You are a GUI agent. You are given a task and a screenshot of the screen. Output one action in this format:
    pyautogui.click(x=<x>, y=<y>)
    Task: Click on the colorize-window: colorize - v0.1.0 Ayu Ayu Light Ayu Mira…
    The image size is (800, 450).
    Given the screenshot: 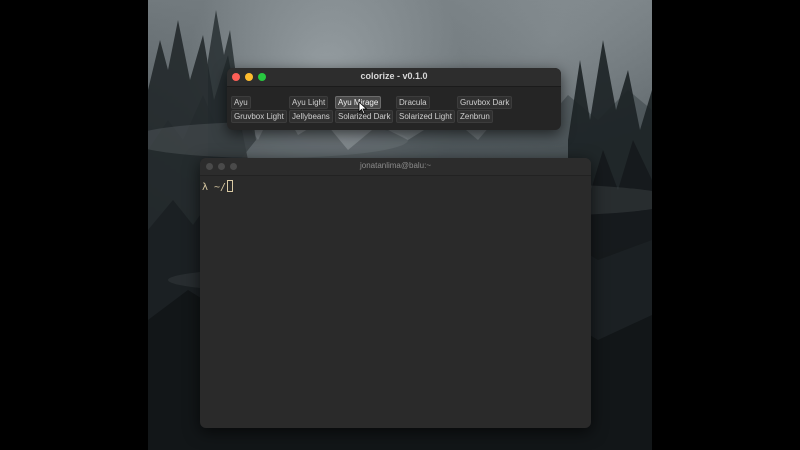 What is the action you would take?
    pyautogui.click(x=394, y=99)
    